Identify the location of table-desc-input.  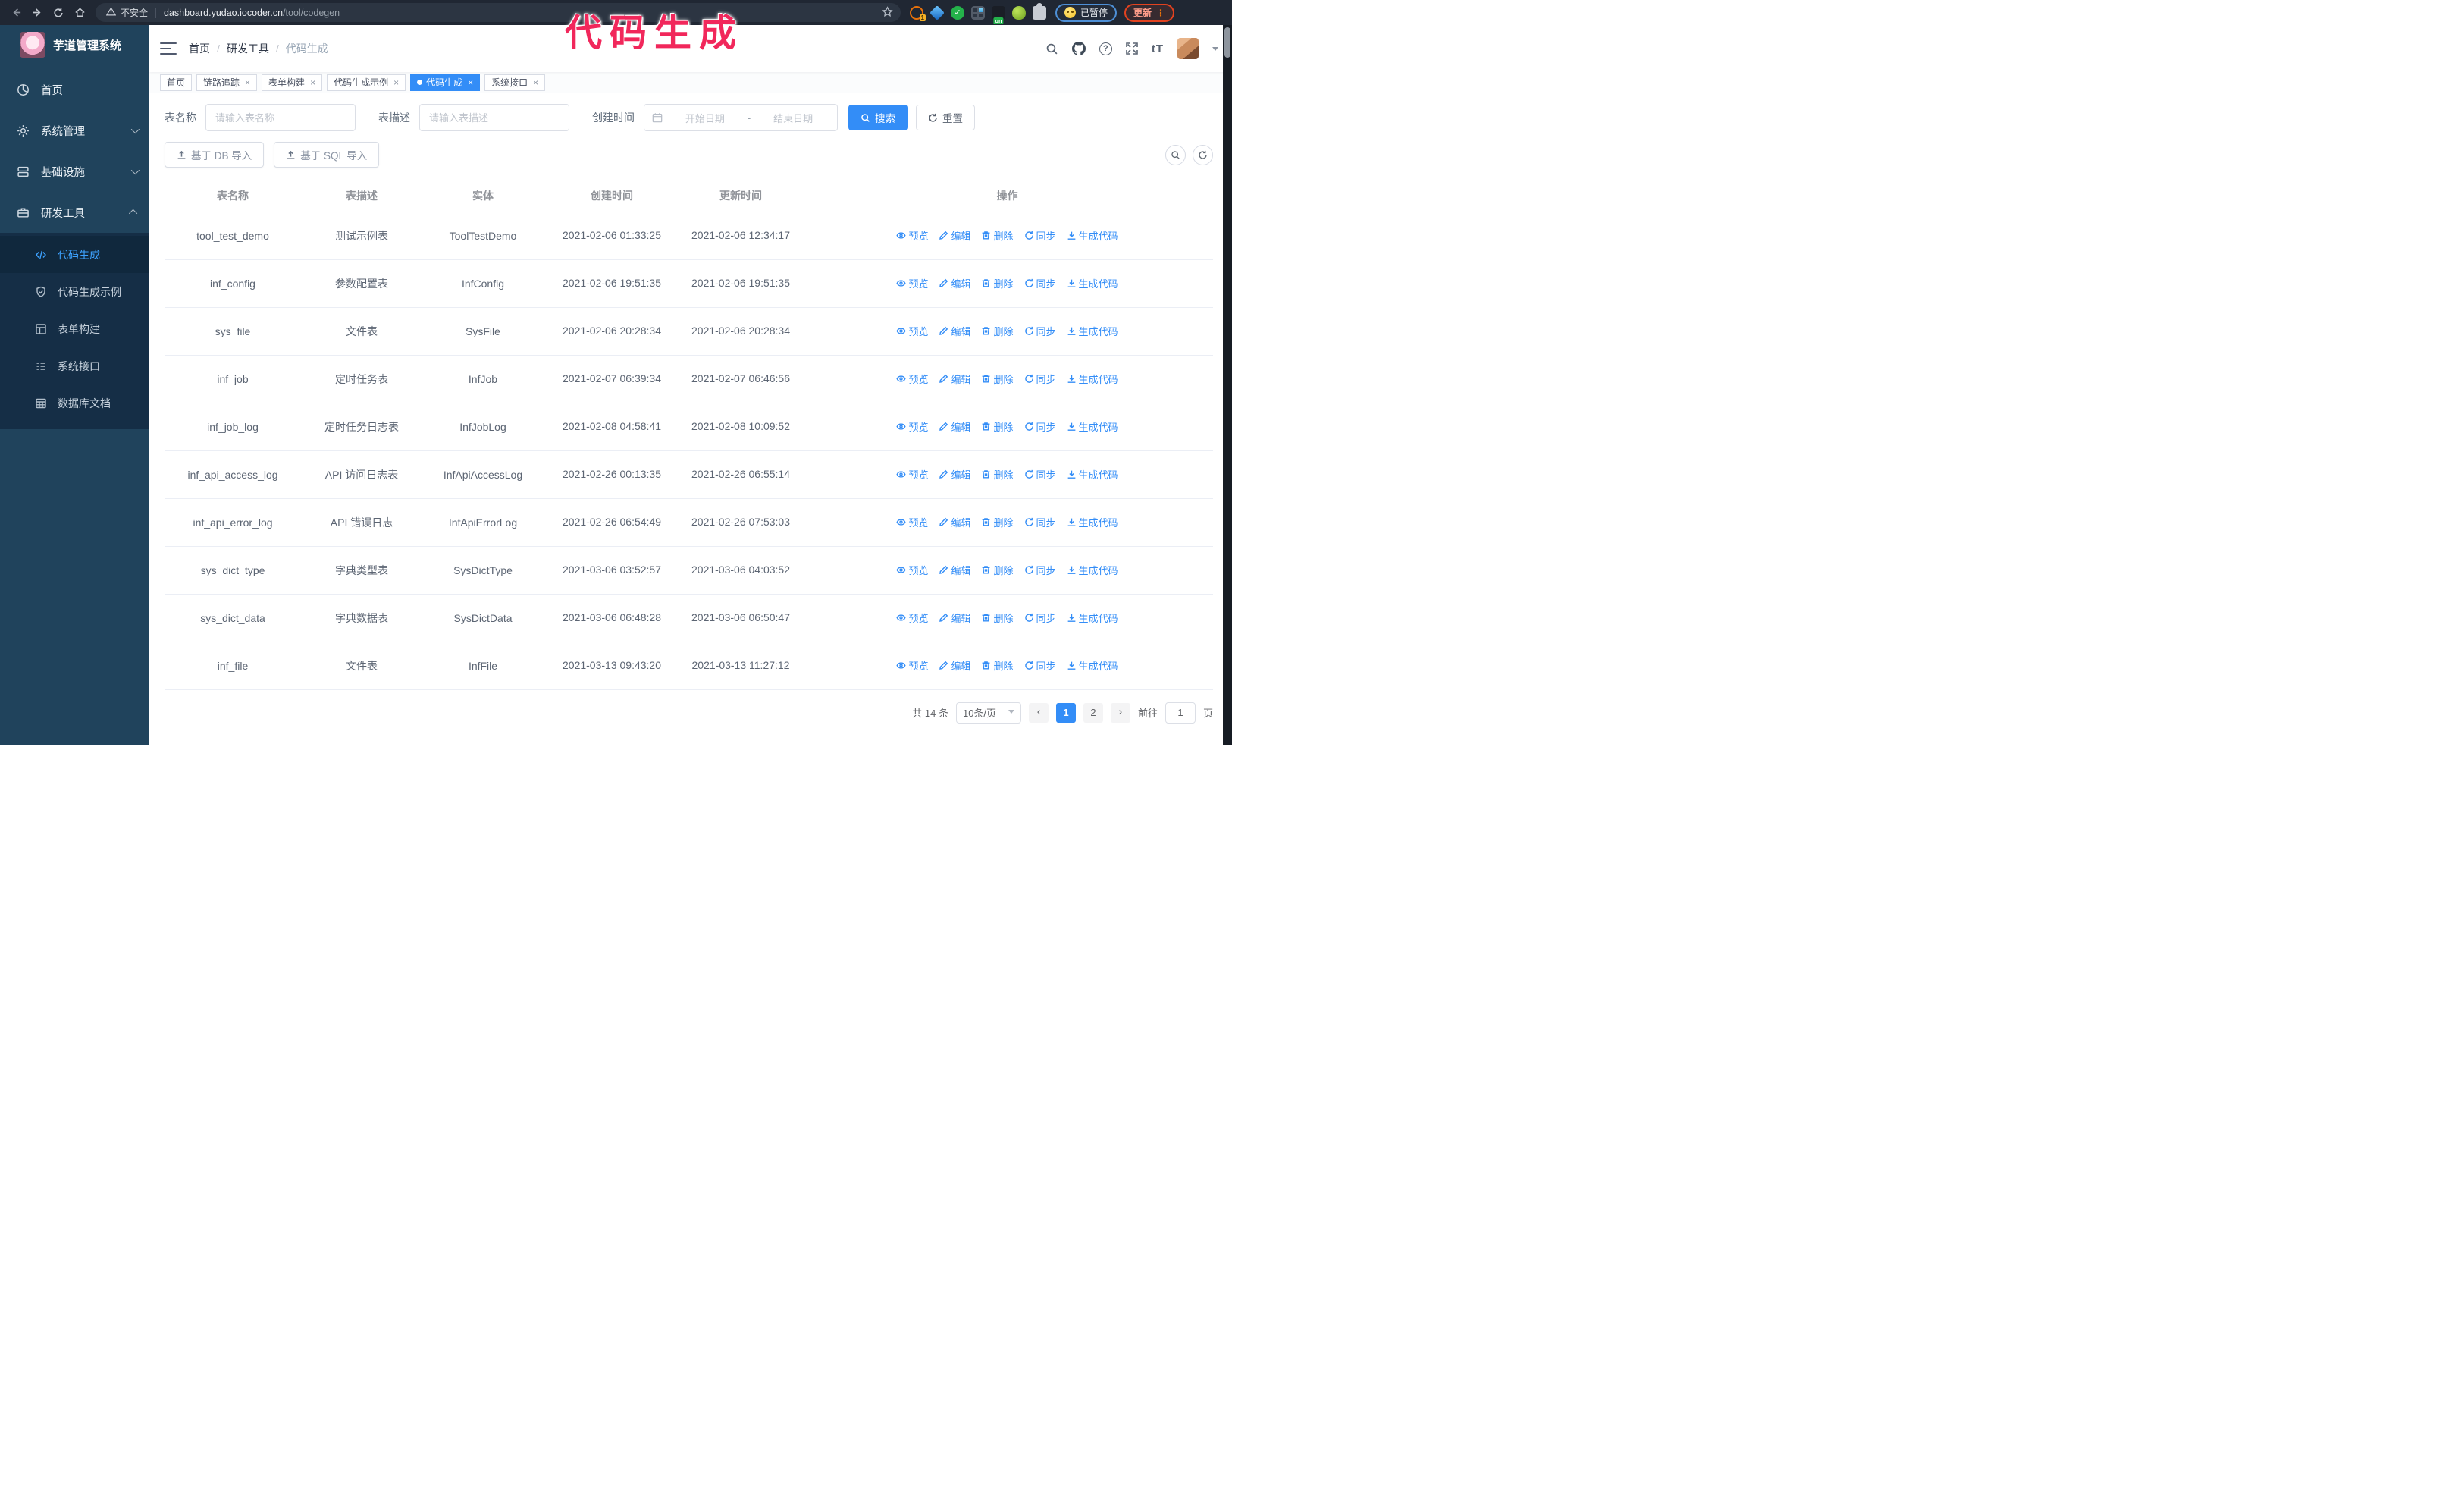
(494, 117).